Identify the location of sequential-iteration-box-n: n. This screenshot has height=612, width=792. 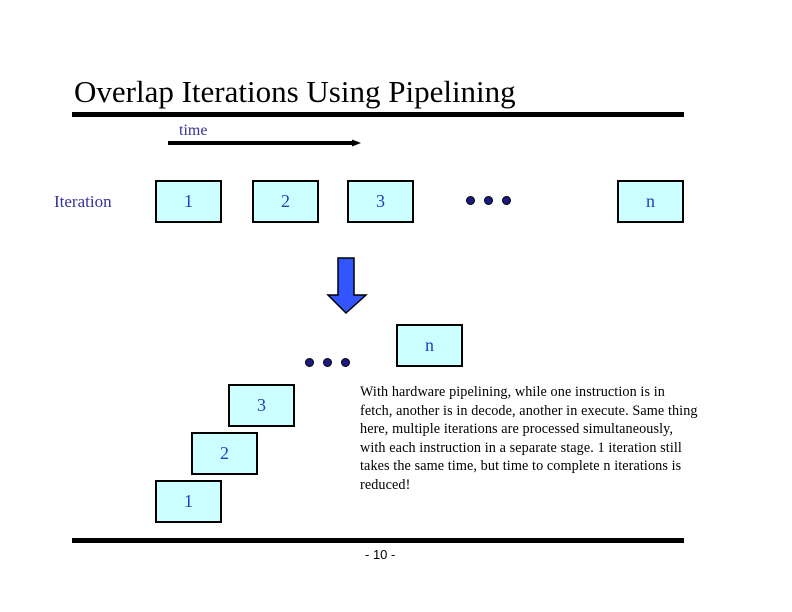
(650, 201).